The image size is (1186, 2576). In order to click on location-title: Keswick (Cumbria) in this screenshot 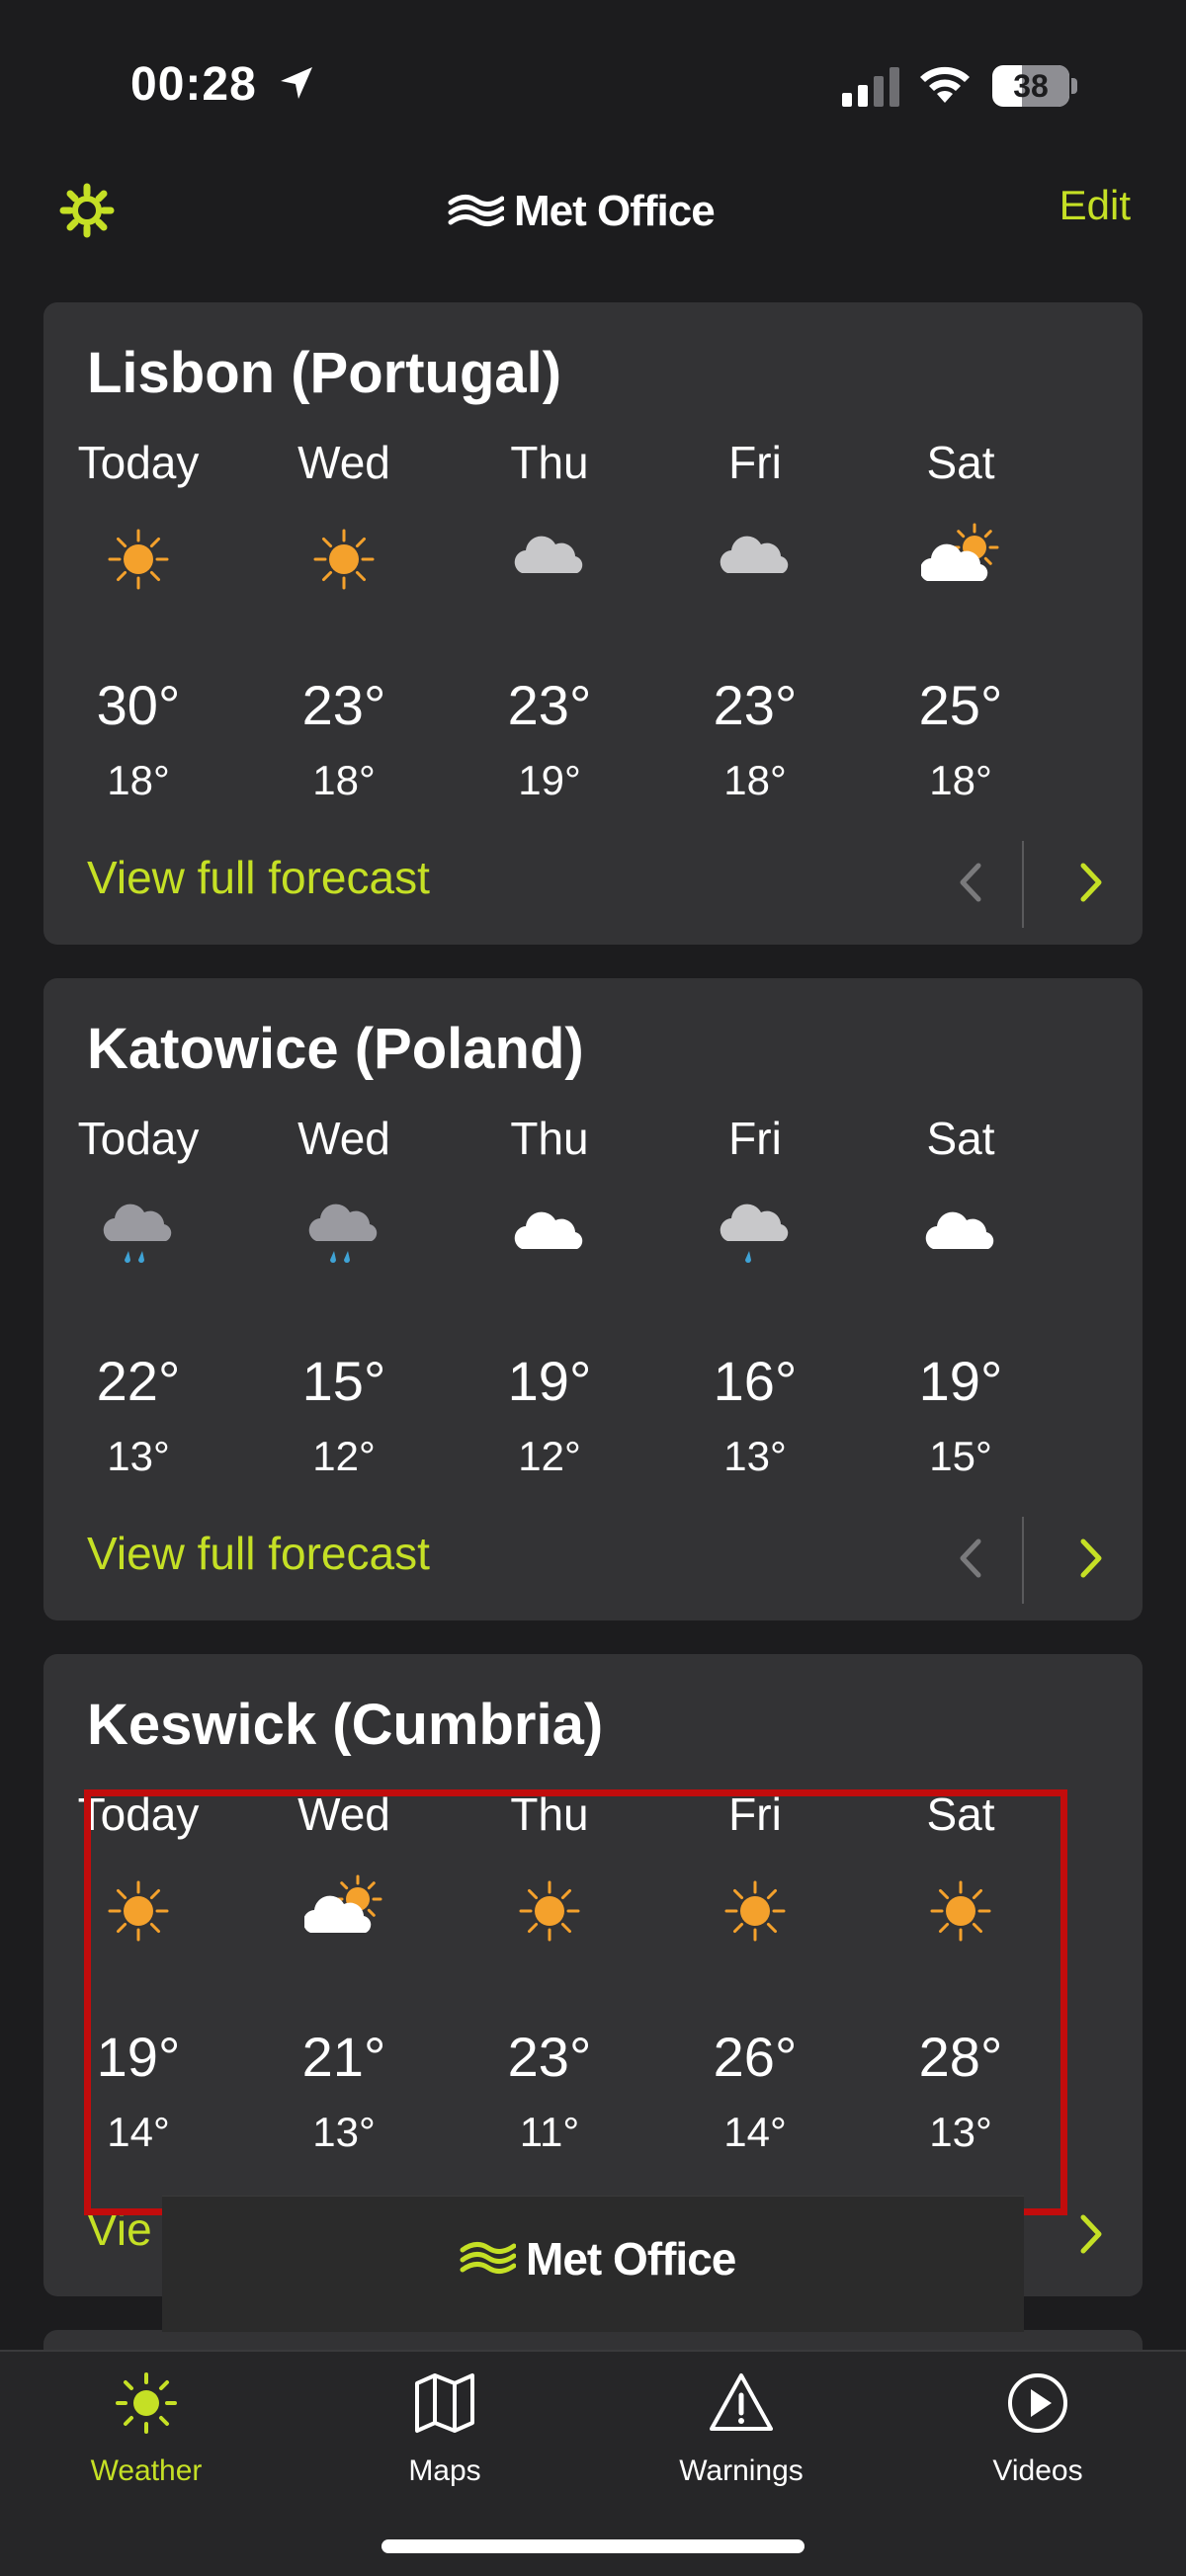, I will do `click(345, 1725)`.